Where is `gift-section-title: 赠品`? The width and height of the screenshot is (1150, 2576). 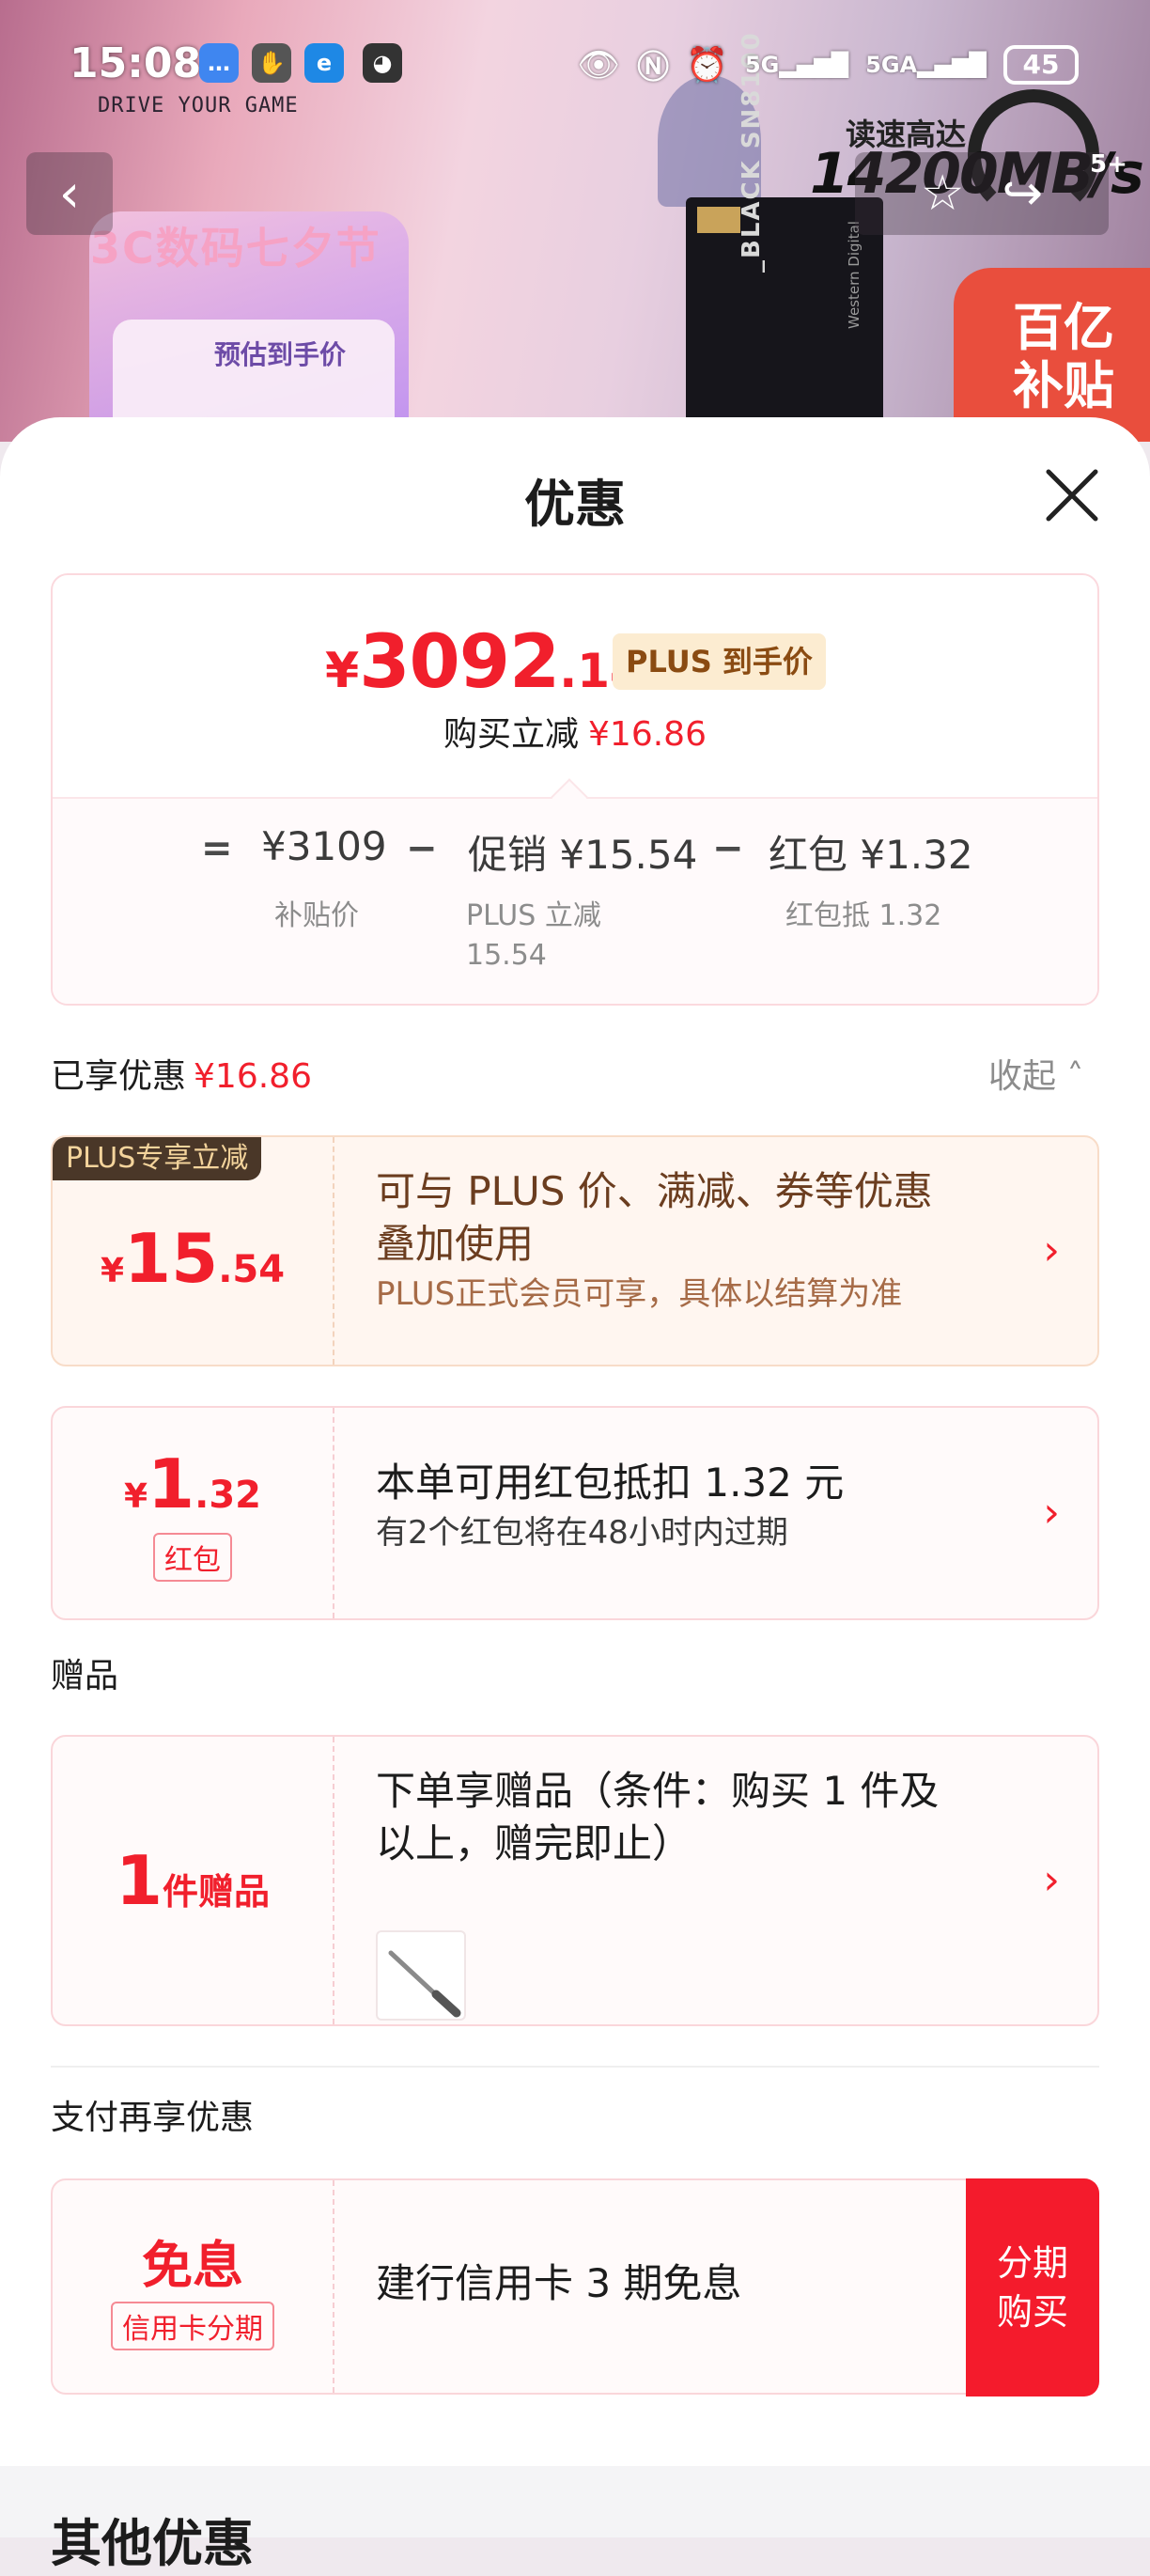
gift-section-title: 赠品 is located at coordinates (85, 1676).